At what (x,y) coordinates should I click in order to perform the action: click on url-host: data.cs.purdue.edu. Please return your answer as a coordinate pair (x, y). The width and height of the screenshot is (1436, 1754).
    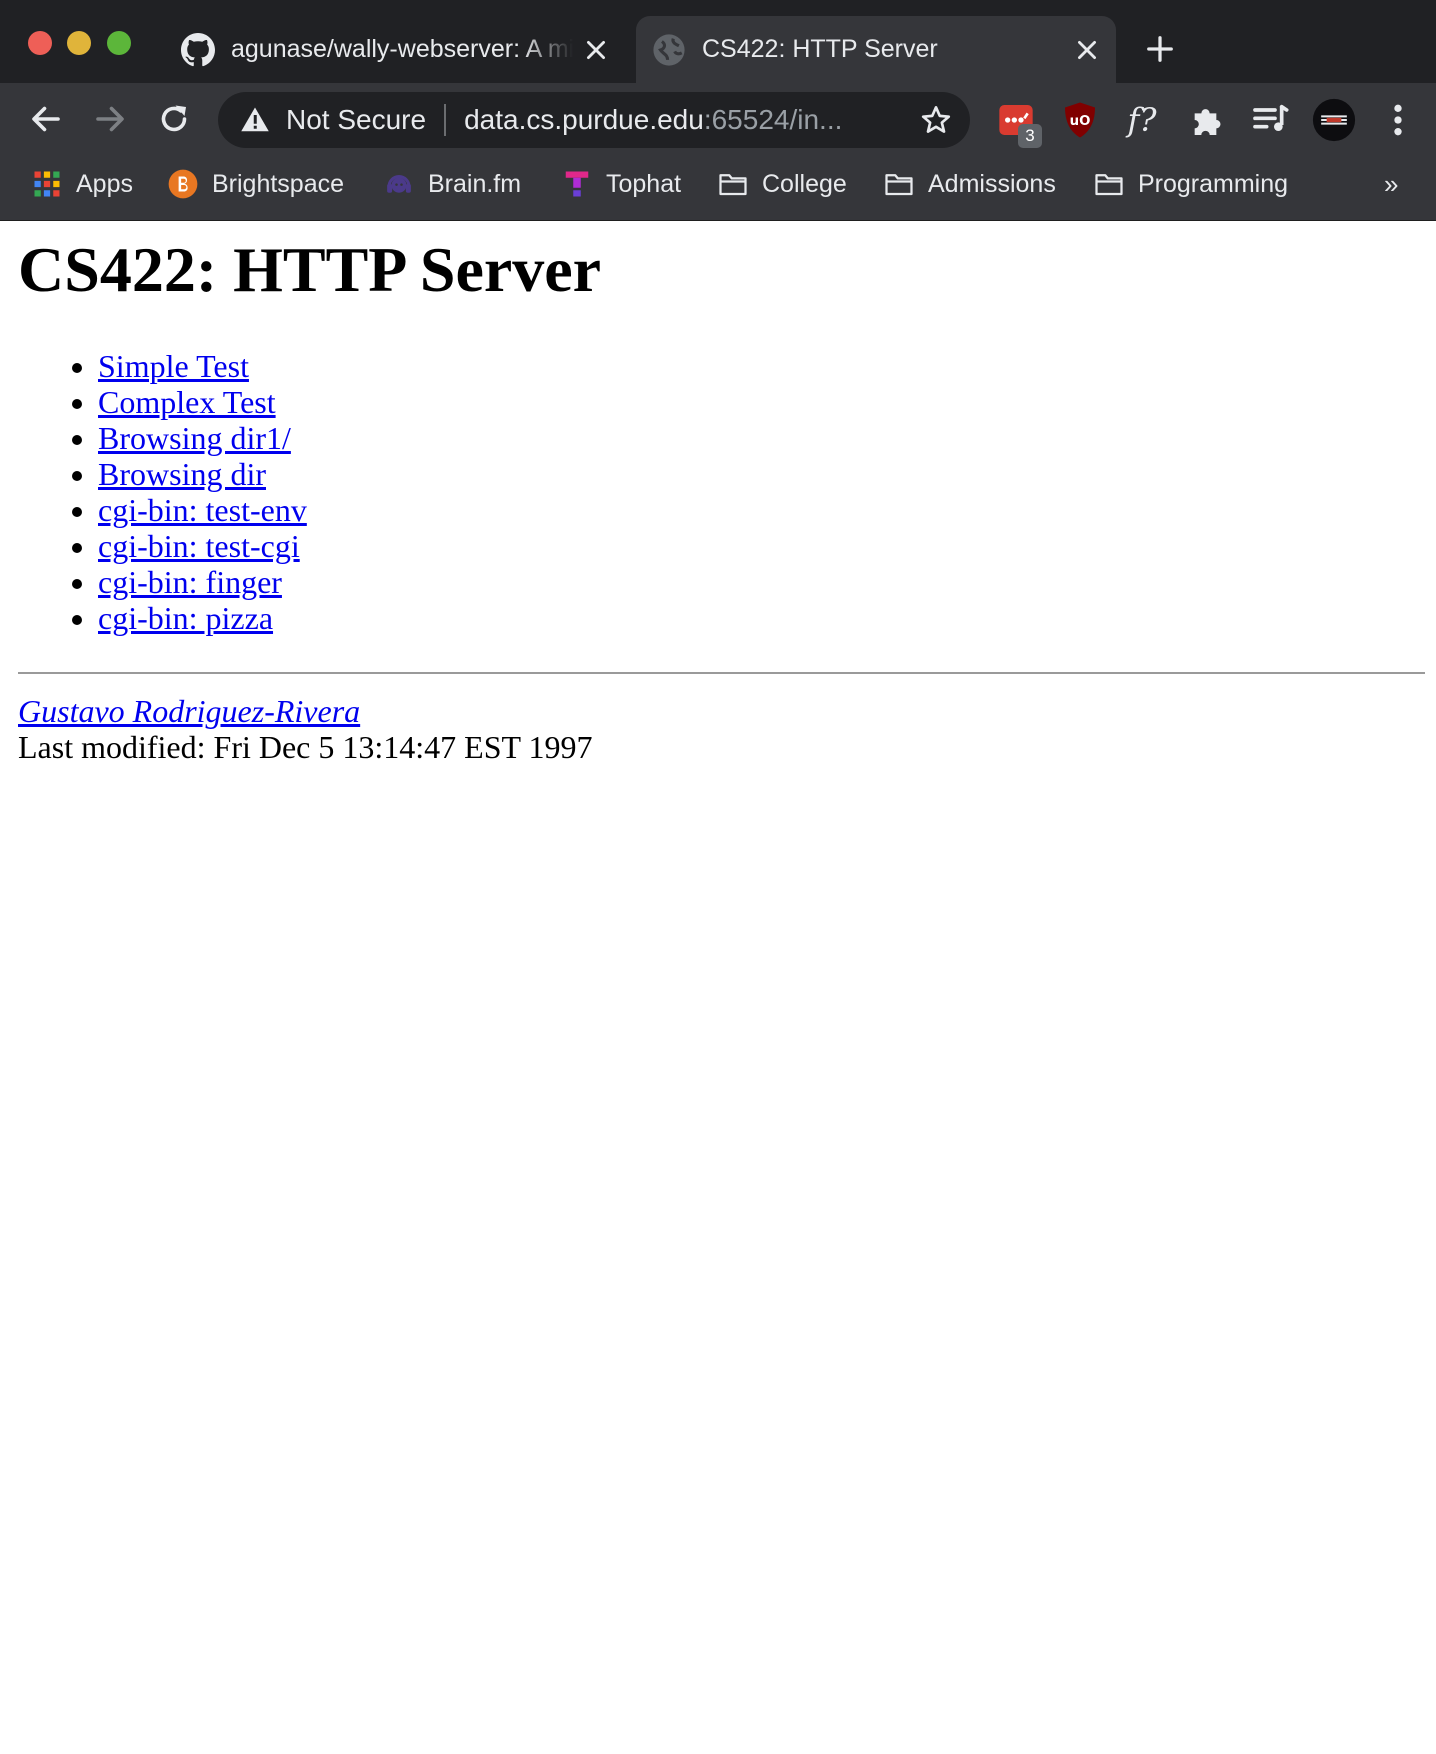
    Looking at the image, I should click on (584, 119).